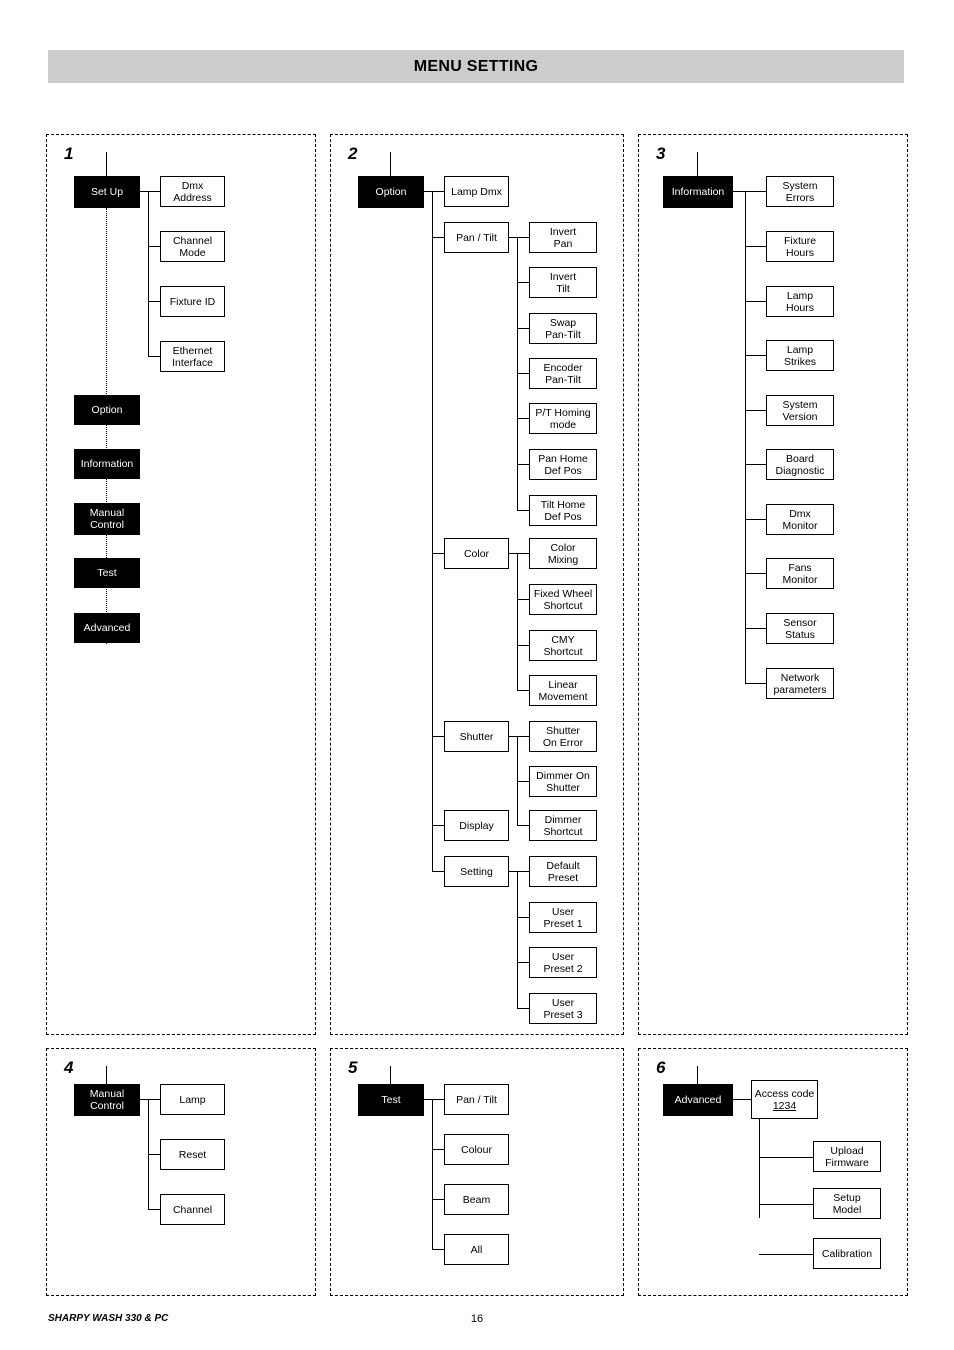 The width and height of the screenshot is (954, 1350). Describe the element at coordinates (476, 1249) in the screenshot. I see `node-test-all: All` at that location.